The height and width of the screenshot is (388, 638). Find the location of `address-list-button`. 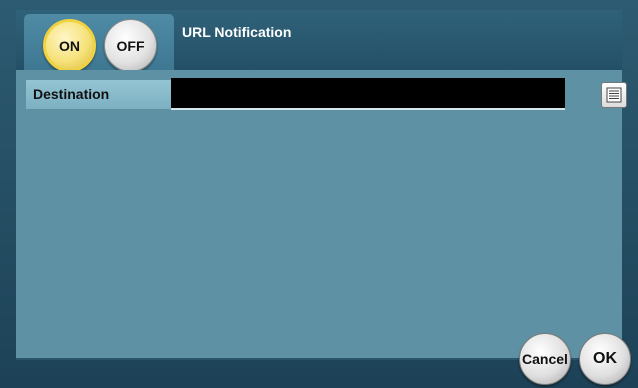

address-list-button is located at coordinates (614, 95).